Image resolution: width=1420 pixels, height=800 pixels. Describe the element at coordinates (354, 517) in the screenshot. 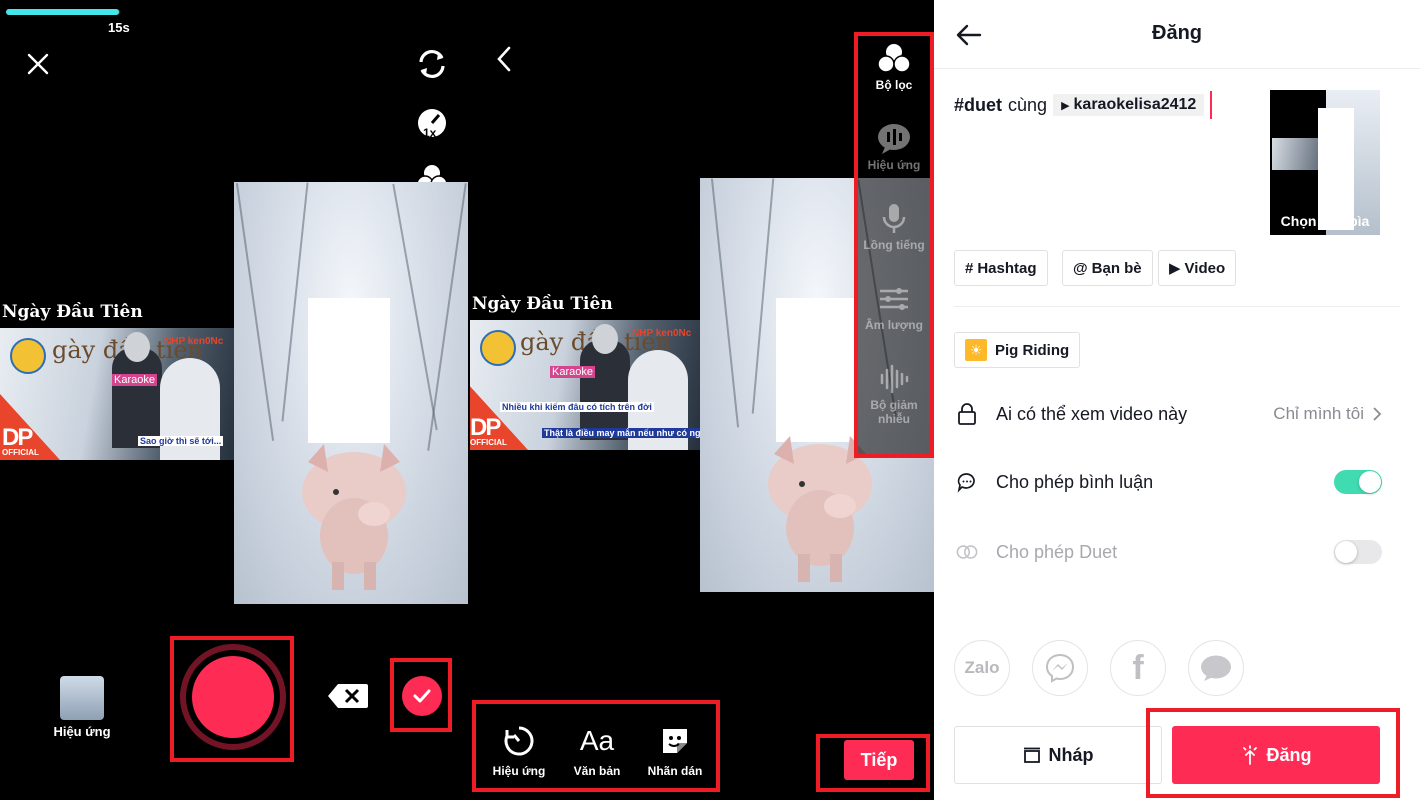

I see `pig-effect` at that location.